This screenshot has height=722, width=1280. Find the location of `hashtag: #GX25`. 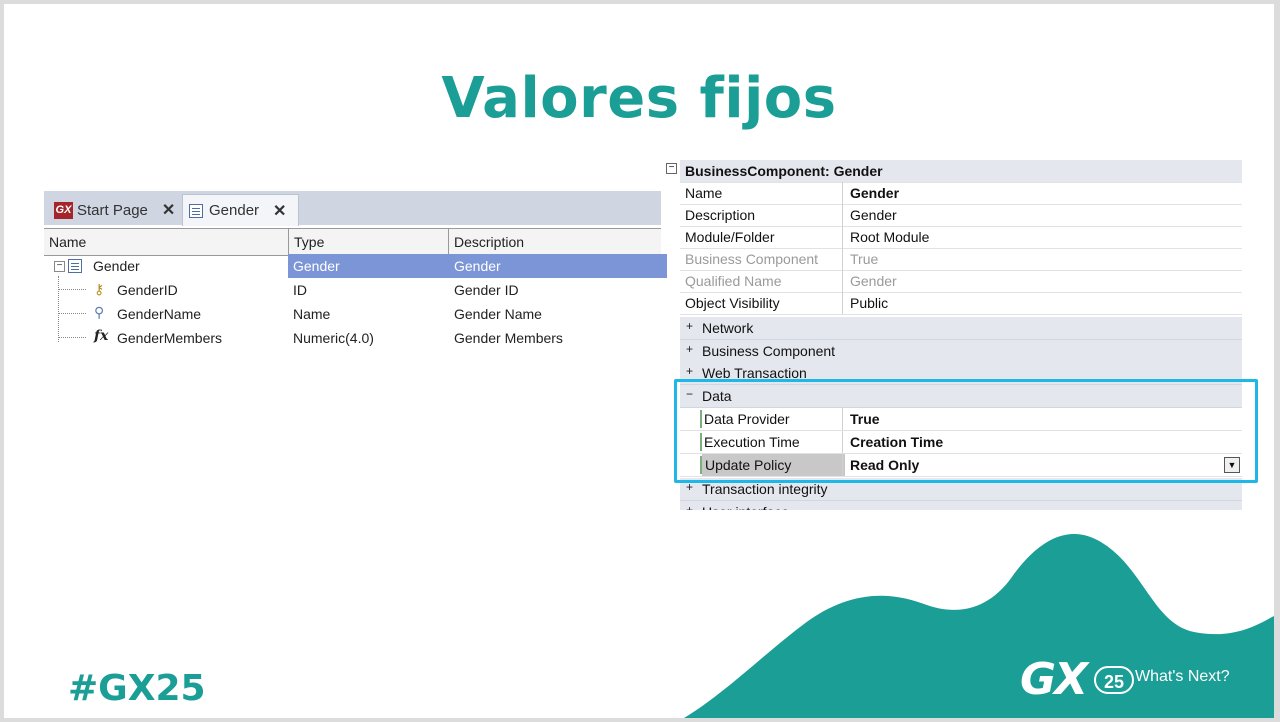

hashtag: #GX25 is located at coordinates (137, 688).